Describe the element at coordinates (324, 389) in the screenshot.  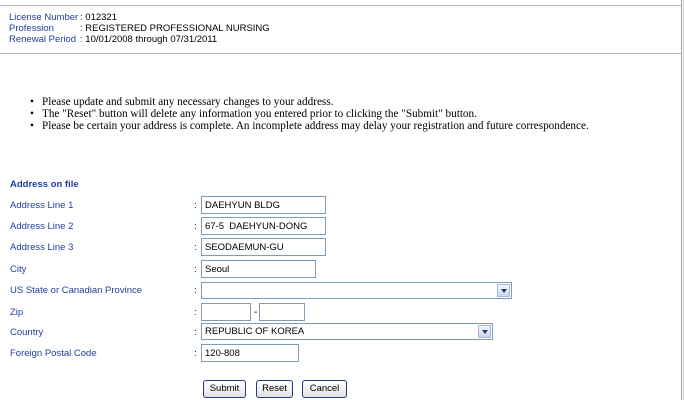
I see `cancel-button: Cancel` at that location.